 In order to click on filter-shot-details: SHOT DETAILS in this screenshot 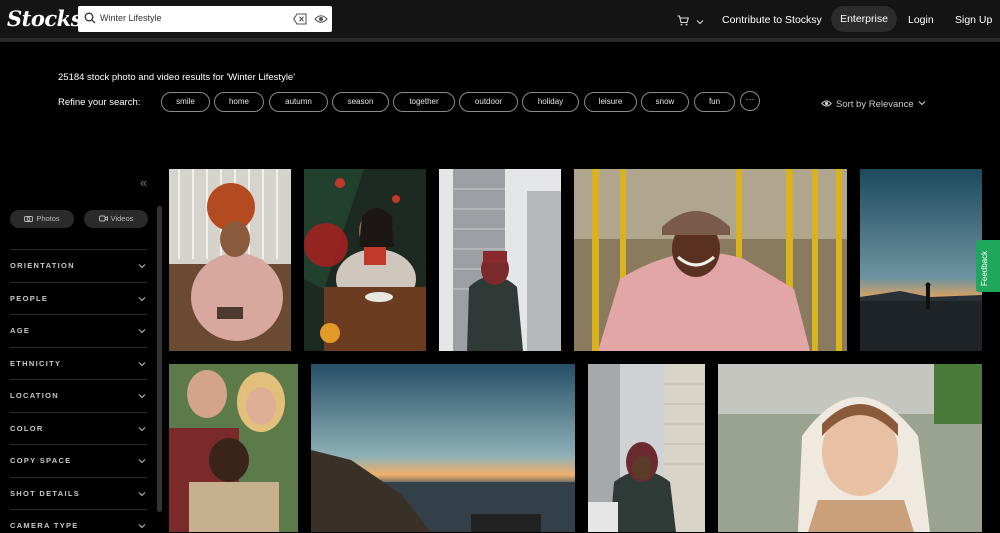, I will do `click(78, 493)`.